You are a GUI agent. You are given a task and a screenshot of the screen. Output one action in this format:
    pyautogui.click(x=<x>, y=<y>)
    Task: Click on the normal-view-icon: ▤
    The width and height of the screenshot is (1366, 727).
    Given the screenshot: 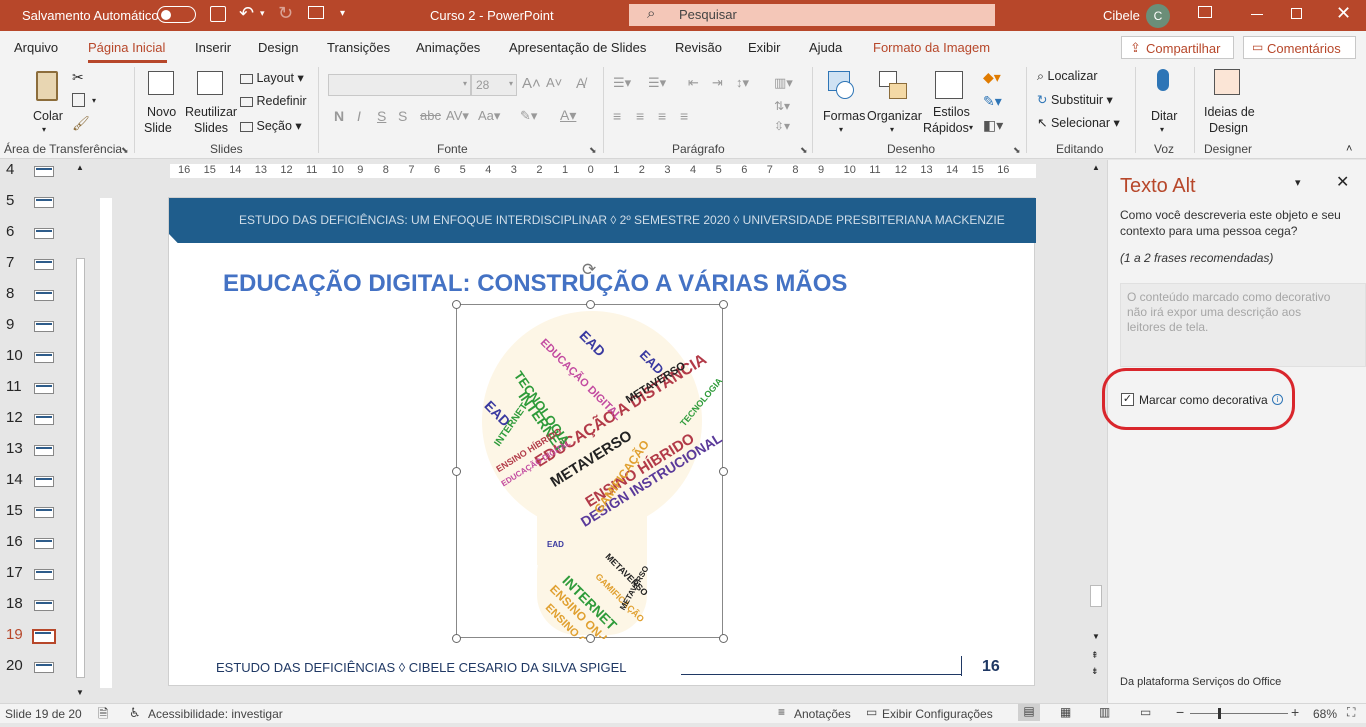 What is the action you would take?
    pyautogui.click(x=1029, y=712)
    